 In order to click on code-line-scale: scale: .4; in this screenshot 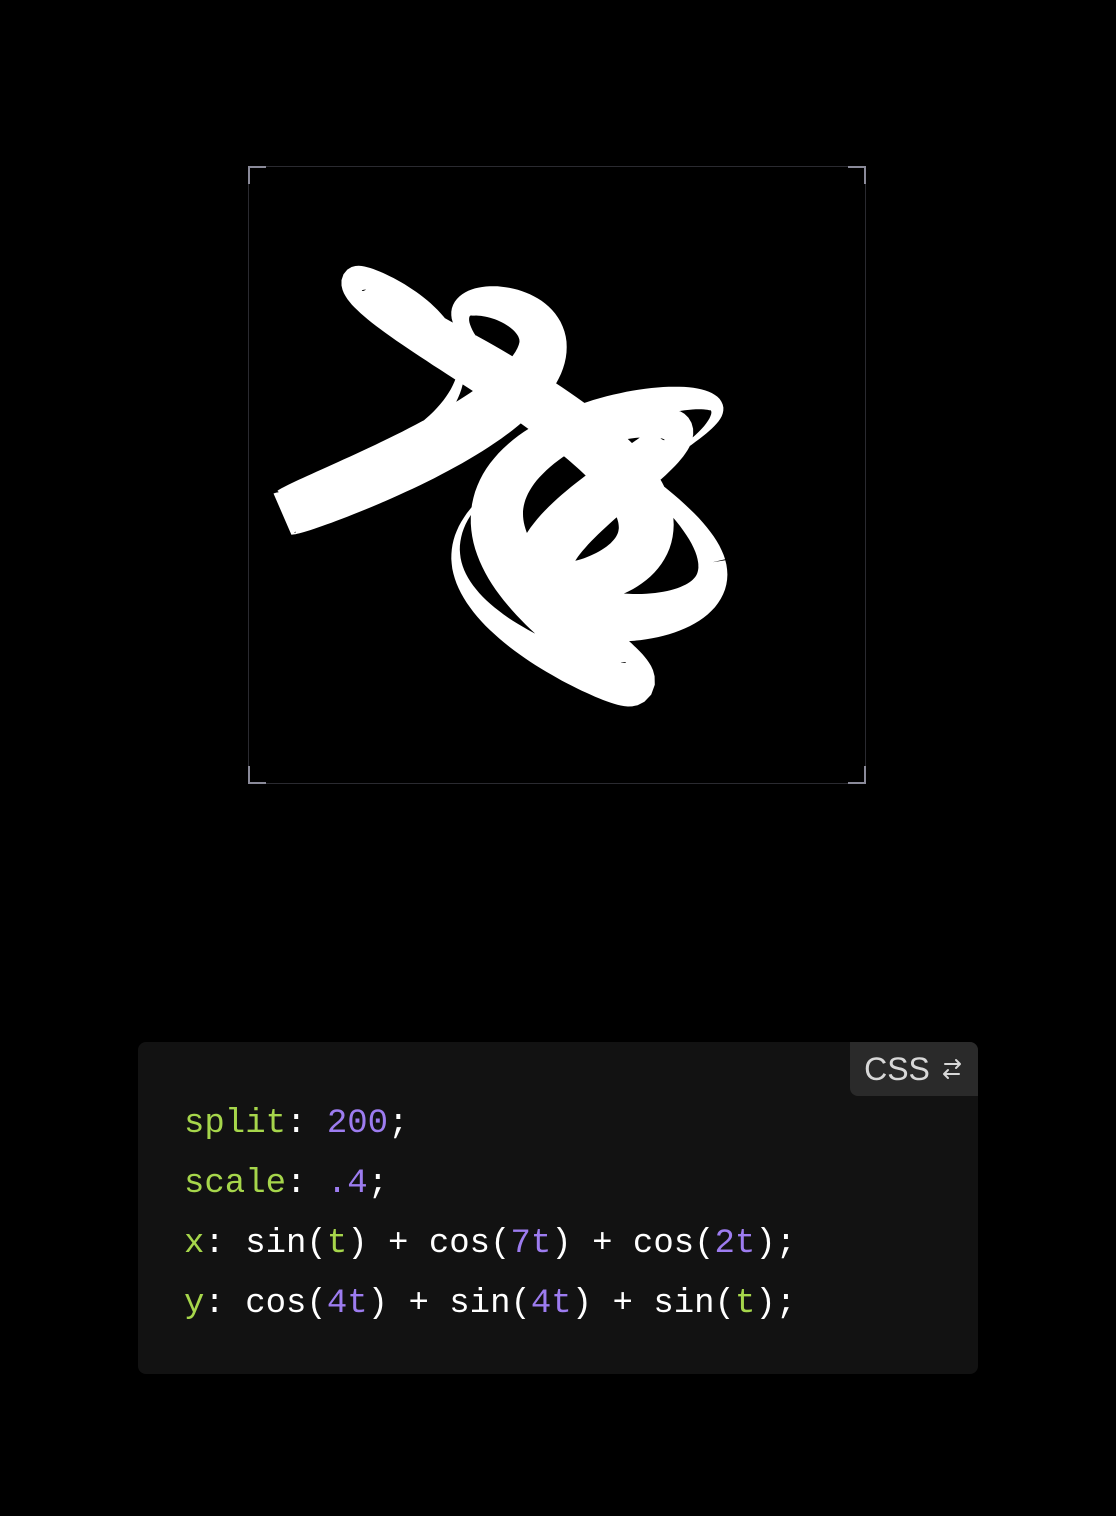, I will do `click(286, 1184)`.